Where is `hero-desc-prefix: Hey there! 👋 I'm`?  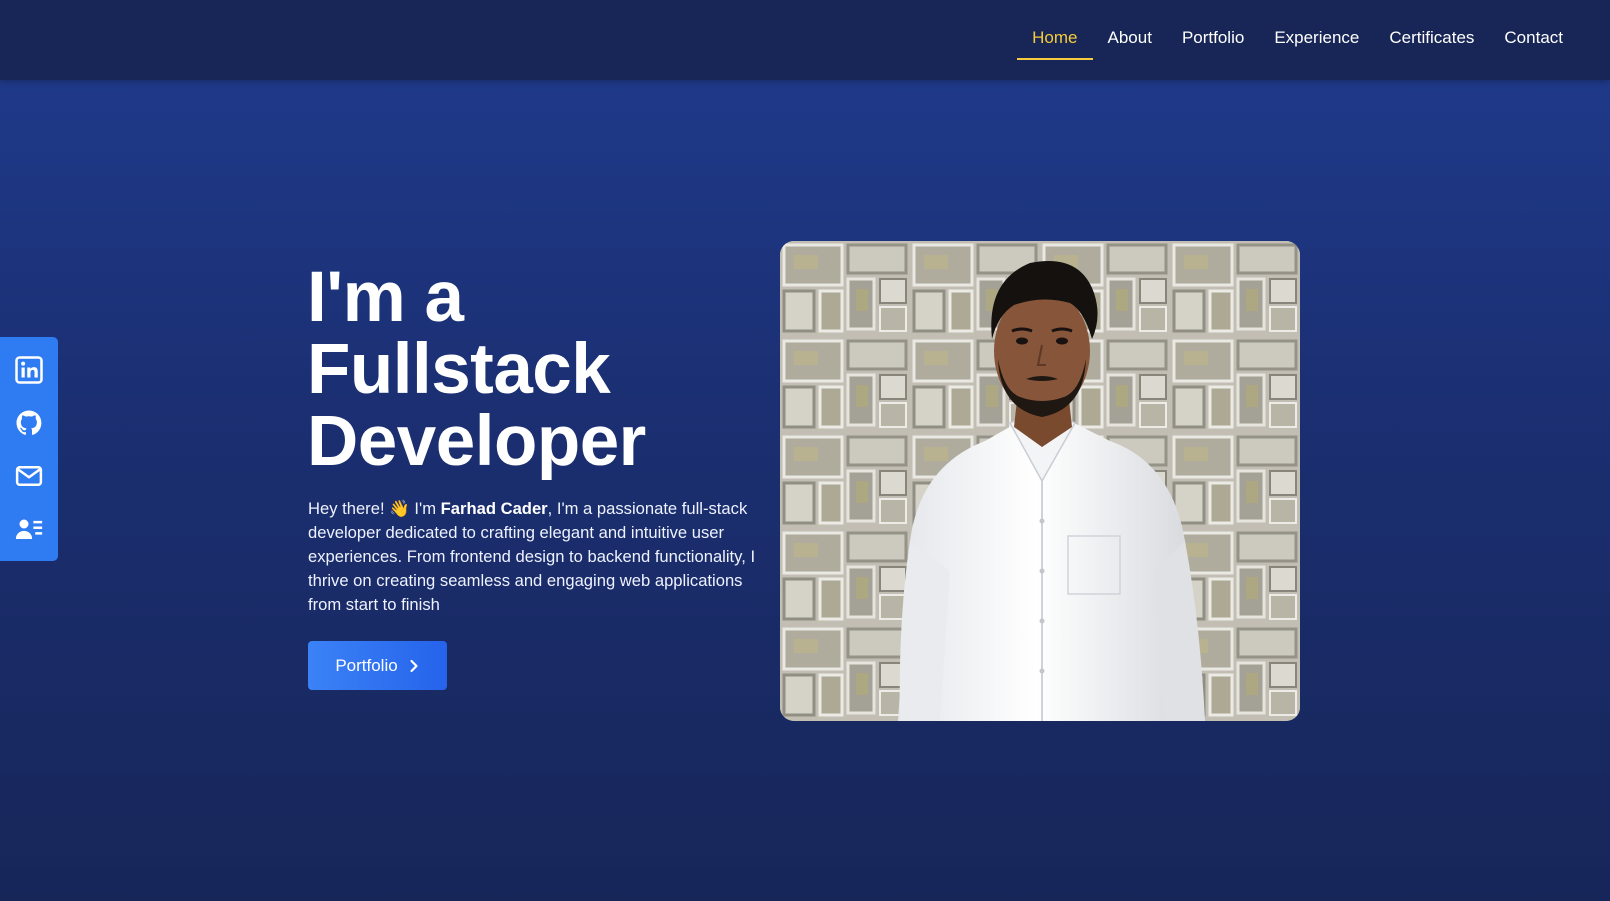 hero-desc-prefix: Hey there! 👋 I'm is located at coordinates (374, 508).